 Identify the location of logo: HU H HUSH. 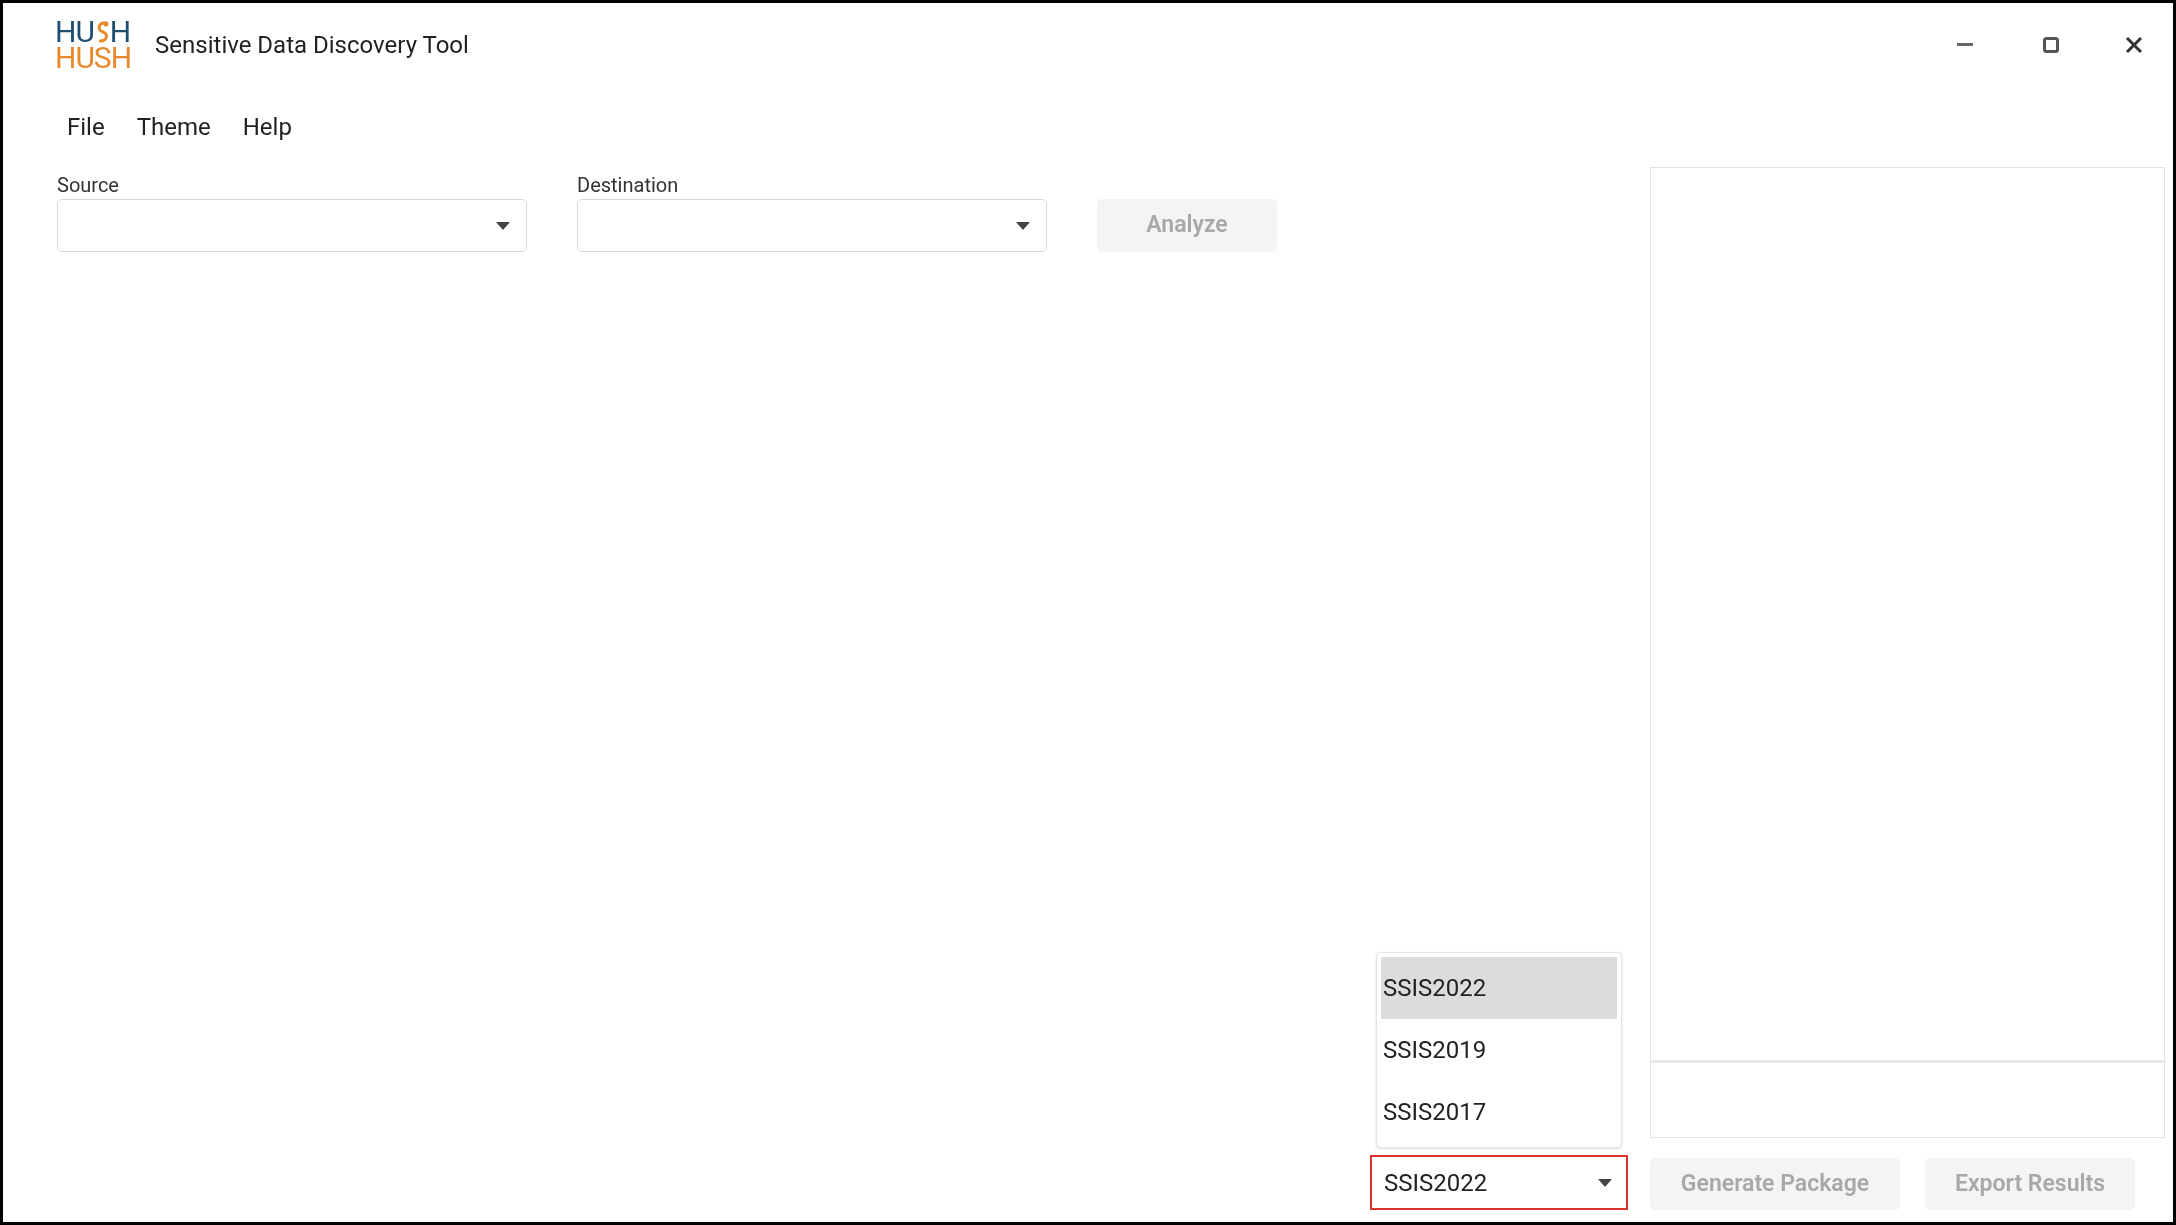
(93, 45).